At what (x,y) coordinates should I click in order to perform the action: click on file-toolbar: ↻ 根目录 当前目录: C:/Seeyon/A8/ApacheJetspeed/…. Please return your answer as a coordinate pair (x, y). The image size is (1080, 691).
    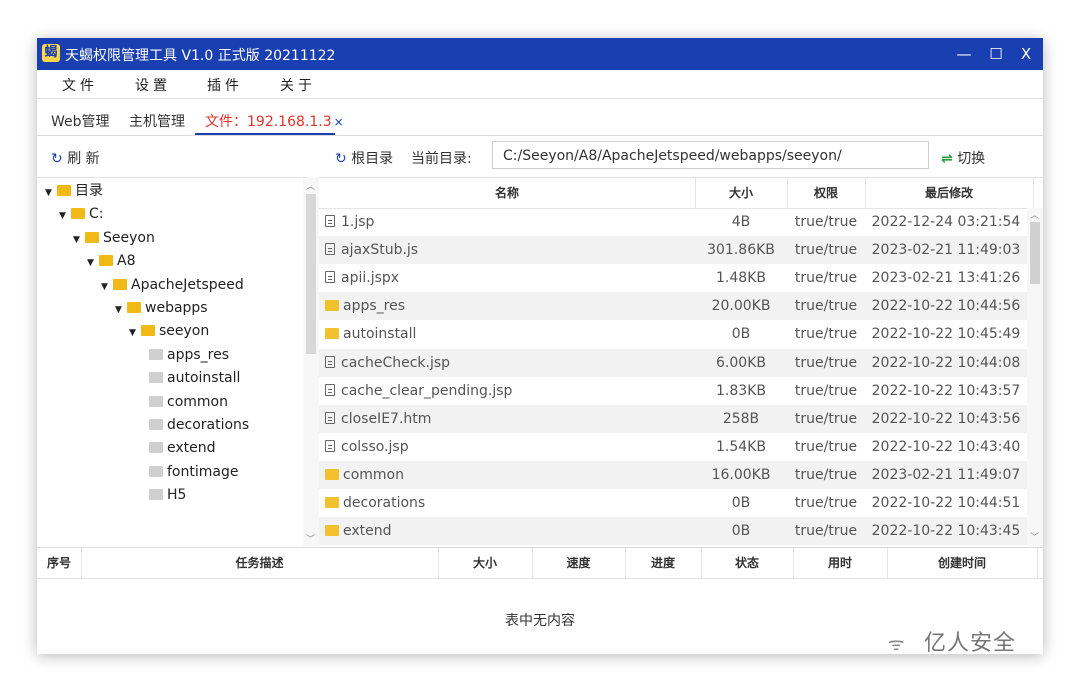
    Looking at the image, I should click on (681, 156).